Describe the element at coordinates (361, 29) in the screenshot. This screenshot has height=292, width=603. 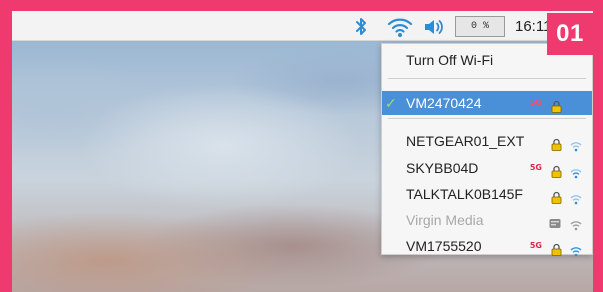
I see `bluetooth-icon` at that location.